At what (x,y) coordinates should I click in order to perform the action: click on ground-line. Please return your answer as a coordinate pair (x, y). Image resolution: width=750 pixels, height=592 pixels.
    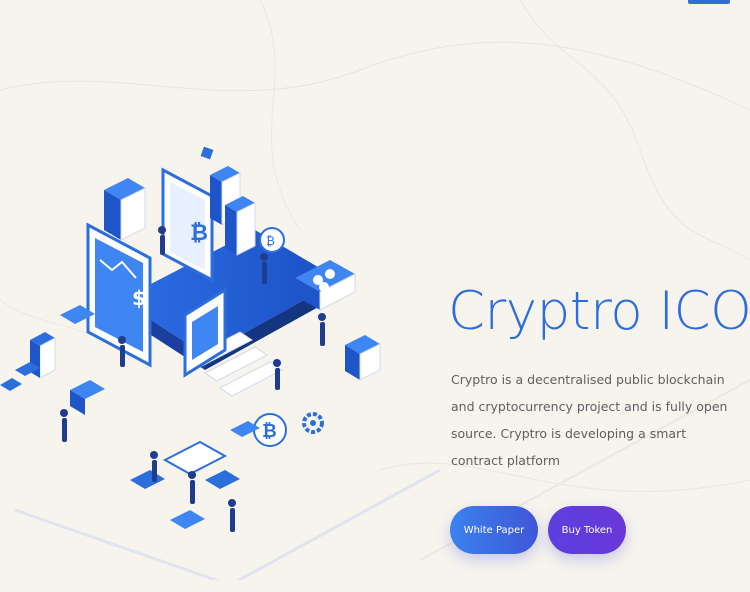
    Looking at the image, I should click on (227, 524).